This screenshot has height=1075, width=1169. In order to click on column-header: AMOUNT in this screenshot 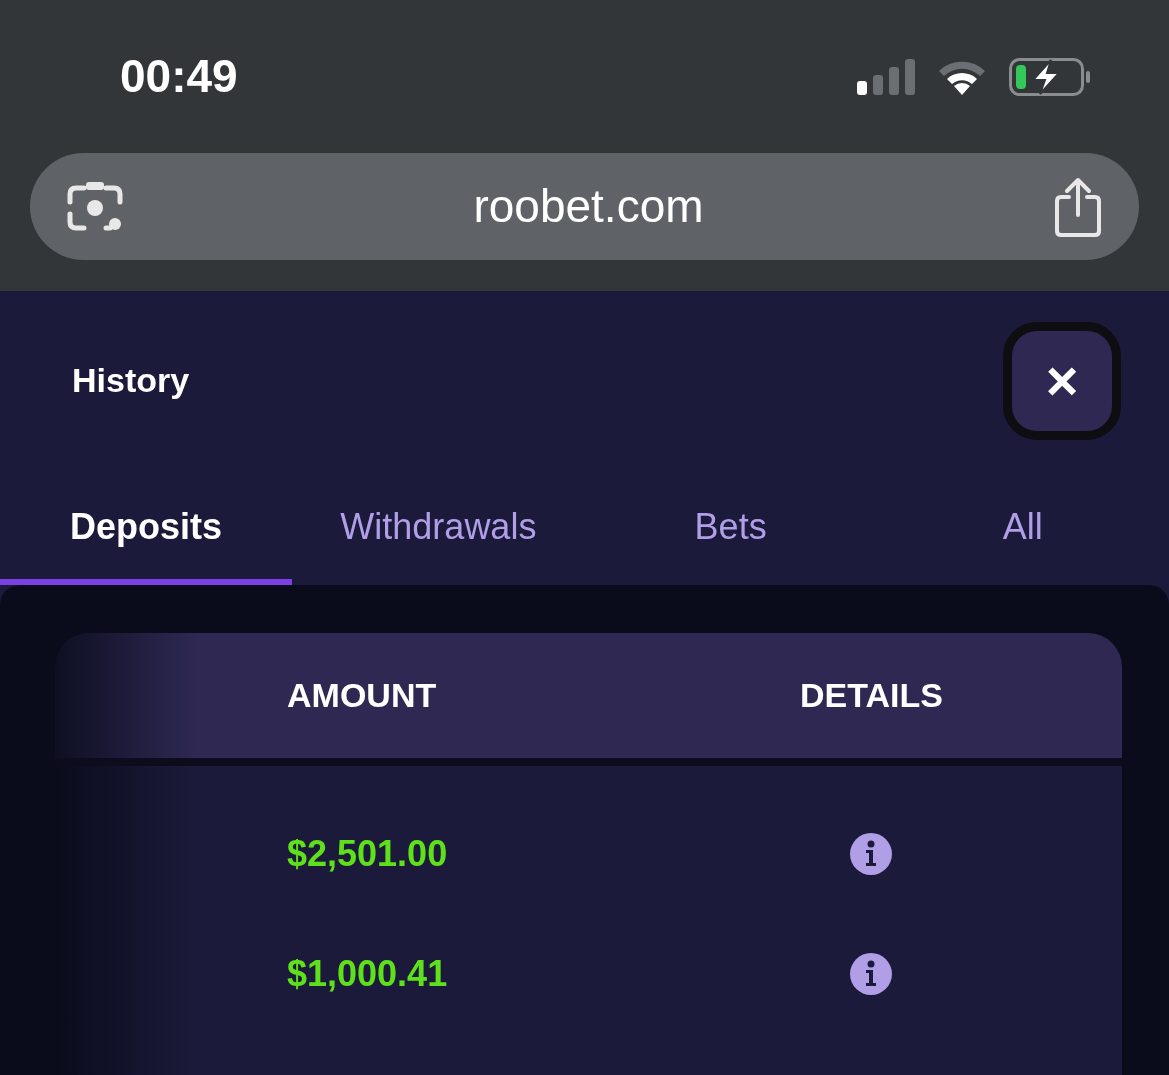, I will do `click(362, 695)`.